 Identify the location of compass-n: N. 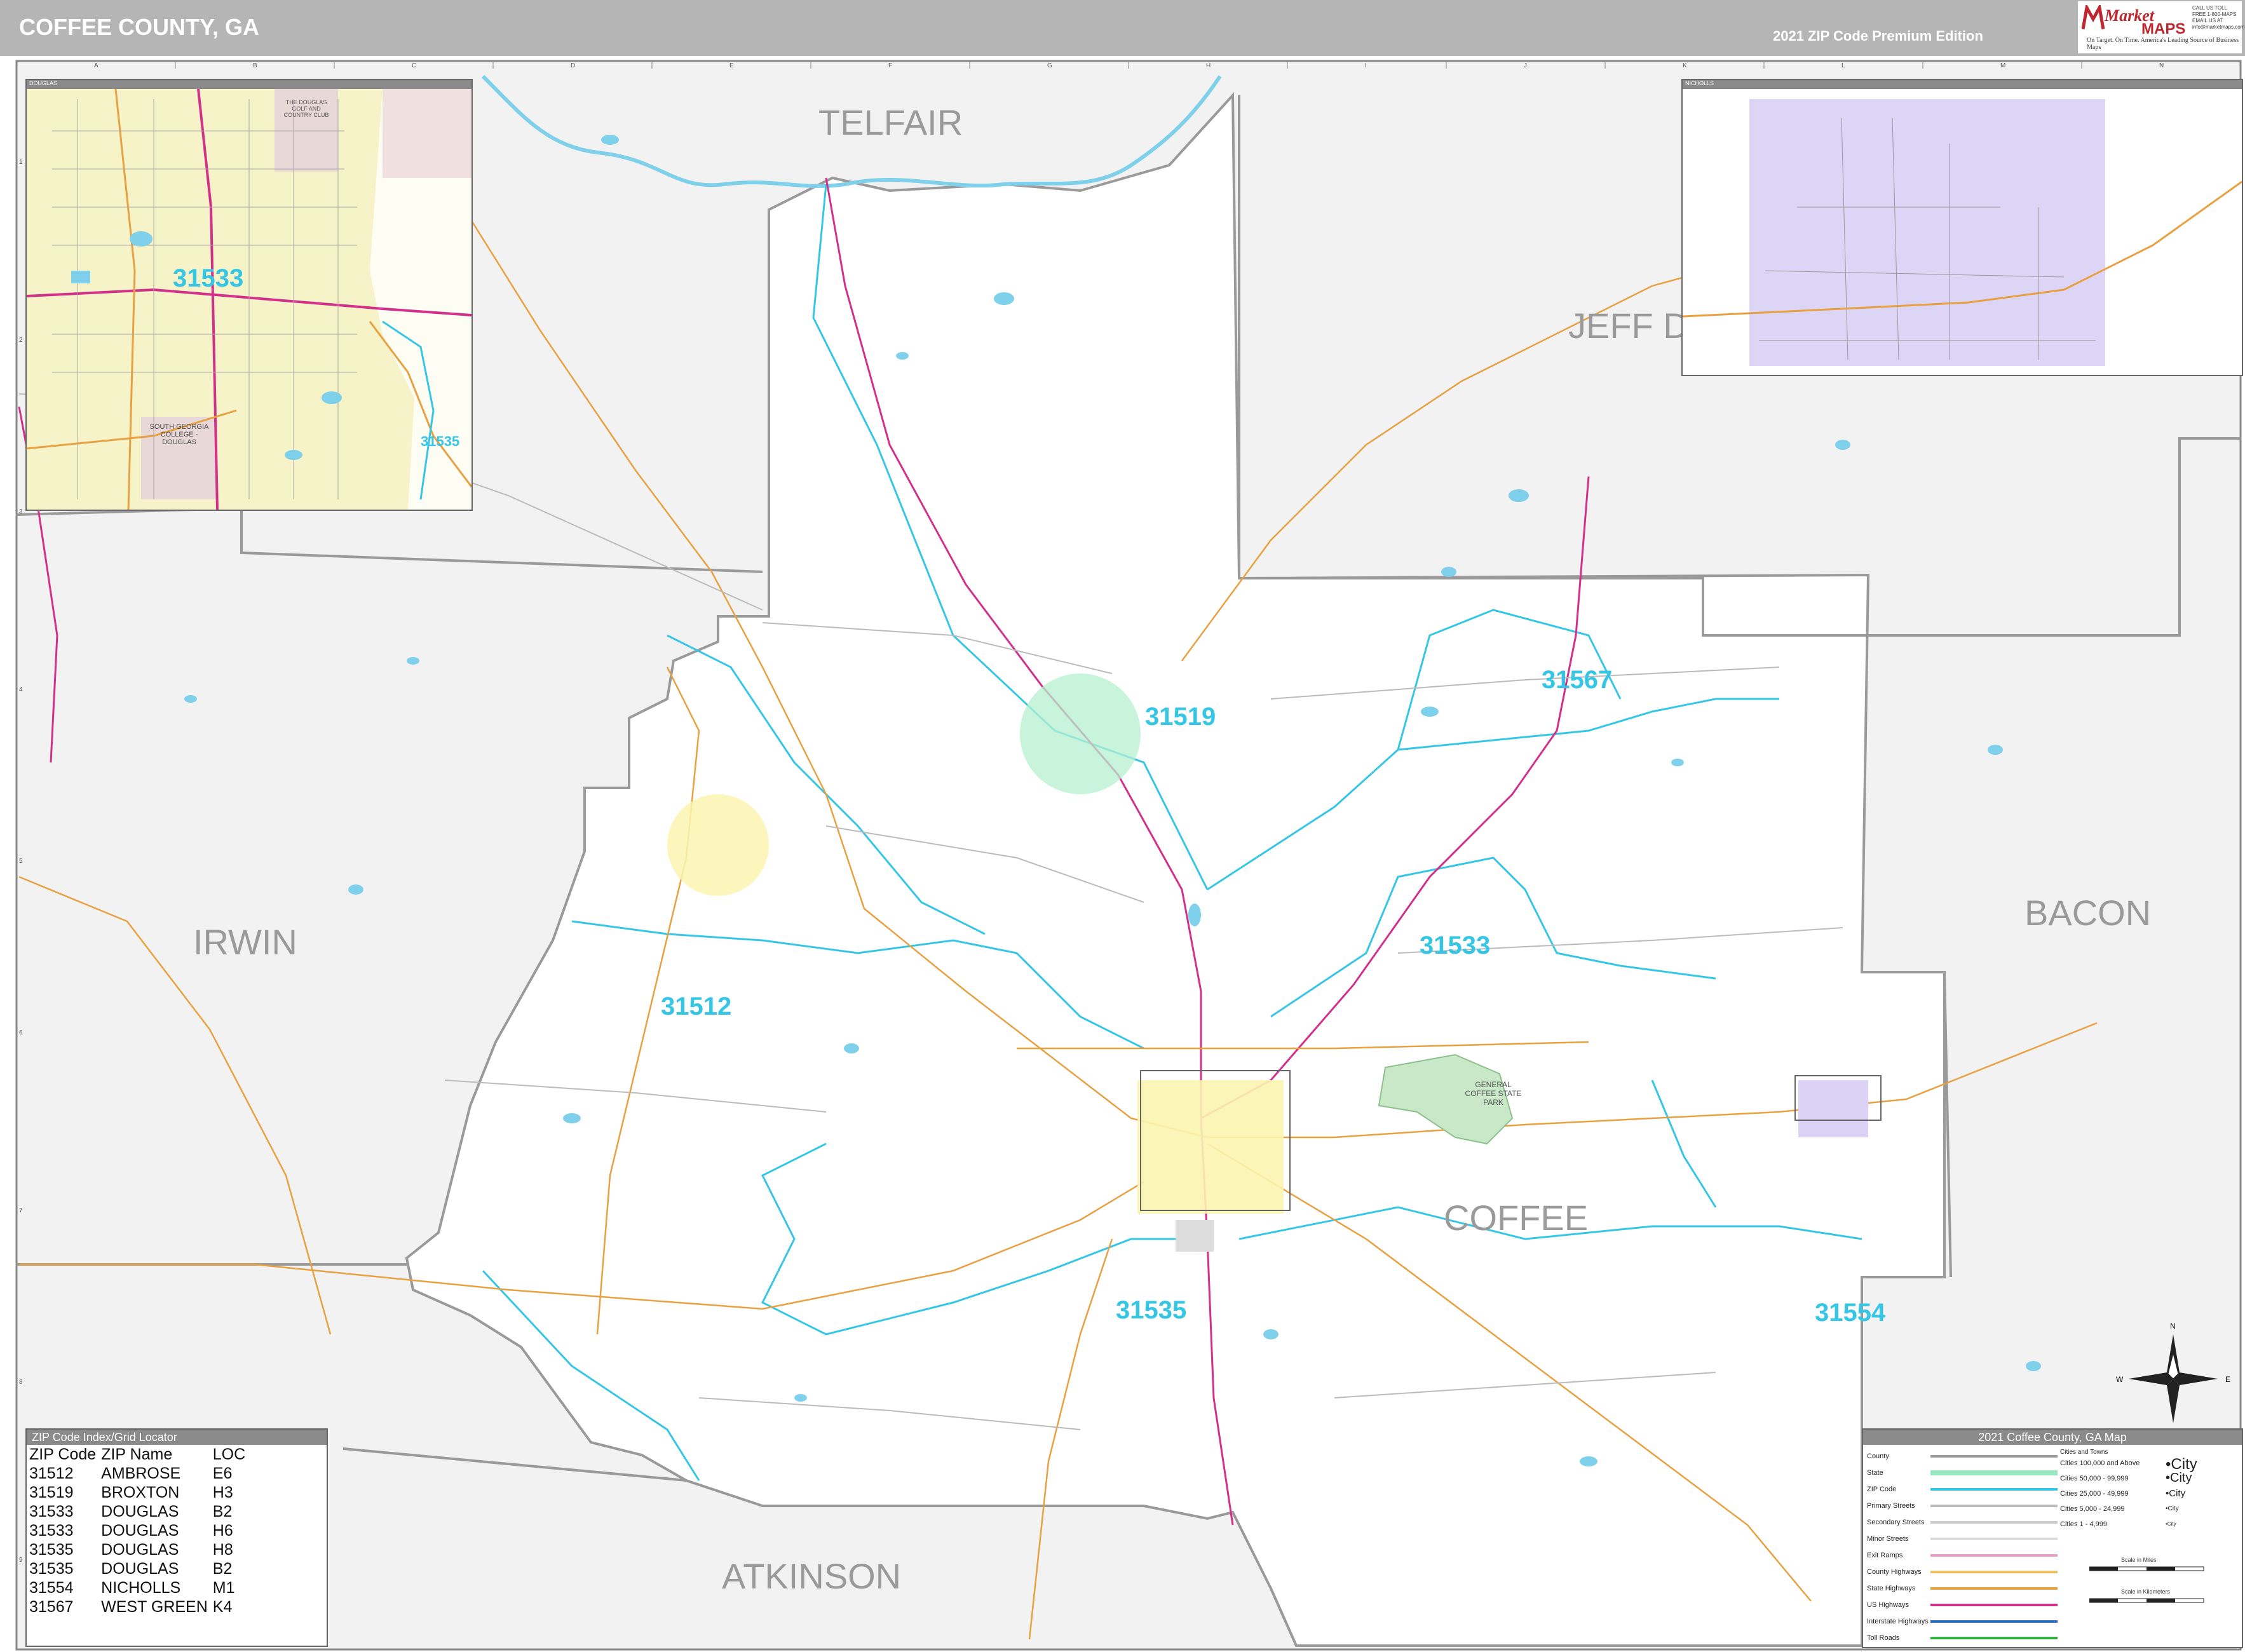
(2173, 1326).